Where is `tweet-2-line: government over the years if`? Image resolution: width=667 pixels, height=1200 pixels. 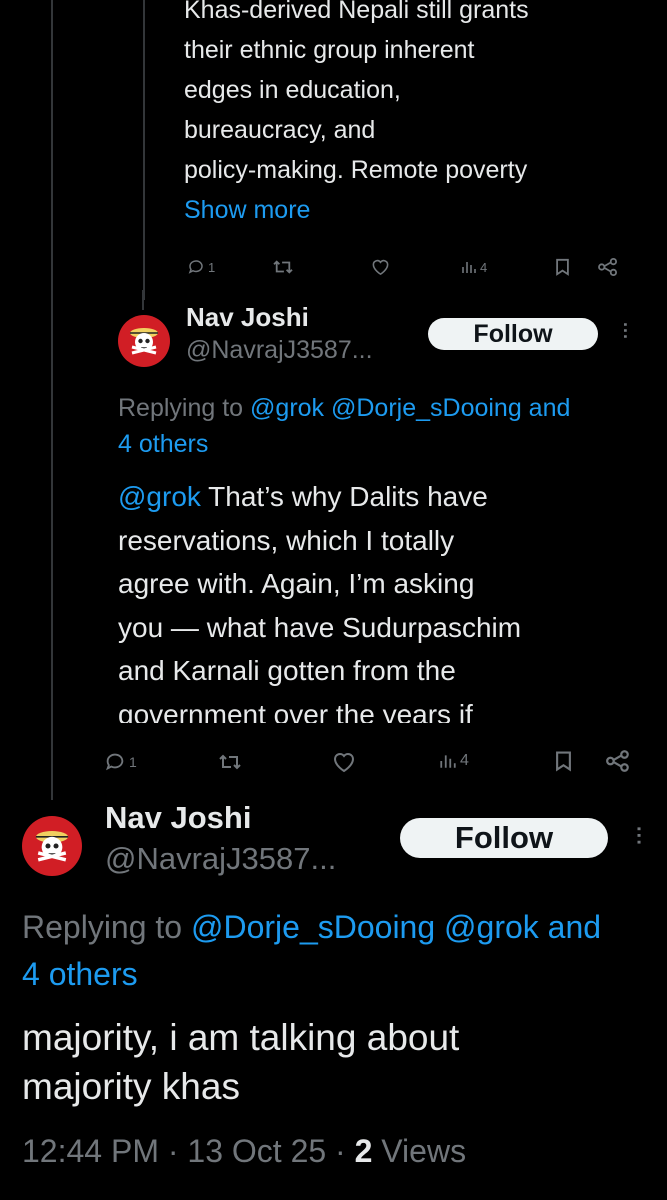 tweet-2-line: government over the years if is located at coordinates (295, 711).